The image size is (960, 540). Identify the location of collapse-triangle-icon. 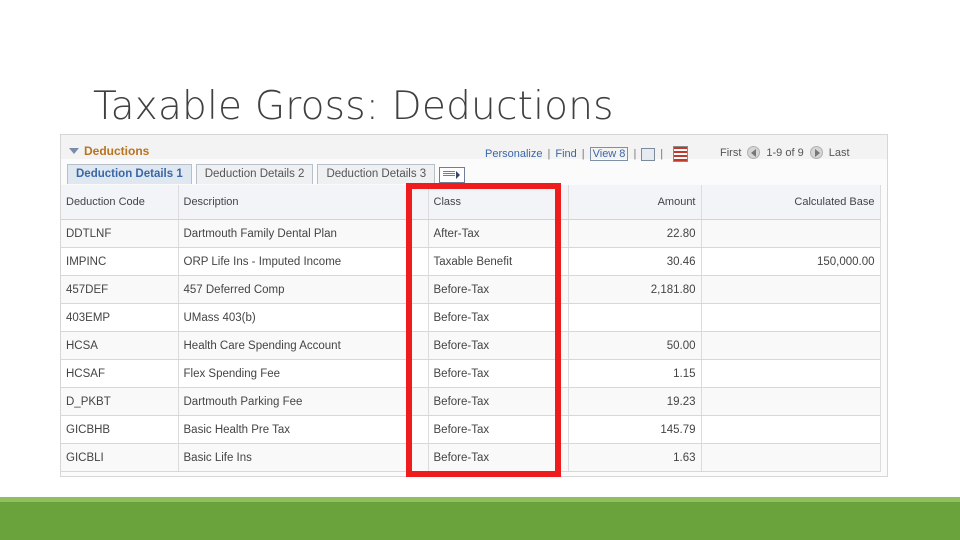
(74, 151).